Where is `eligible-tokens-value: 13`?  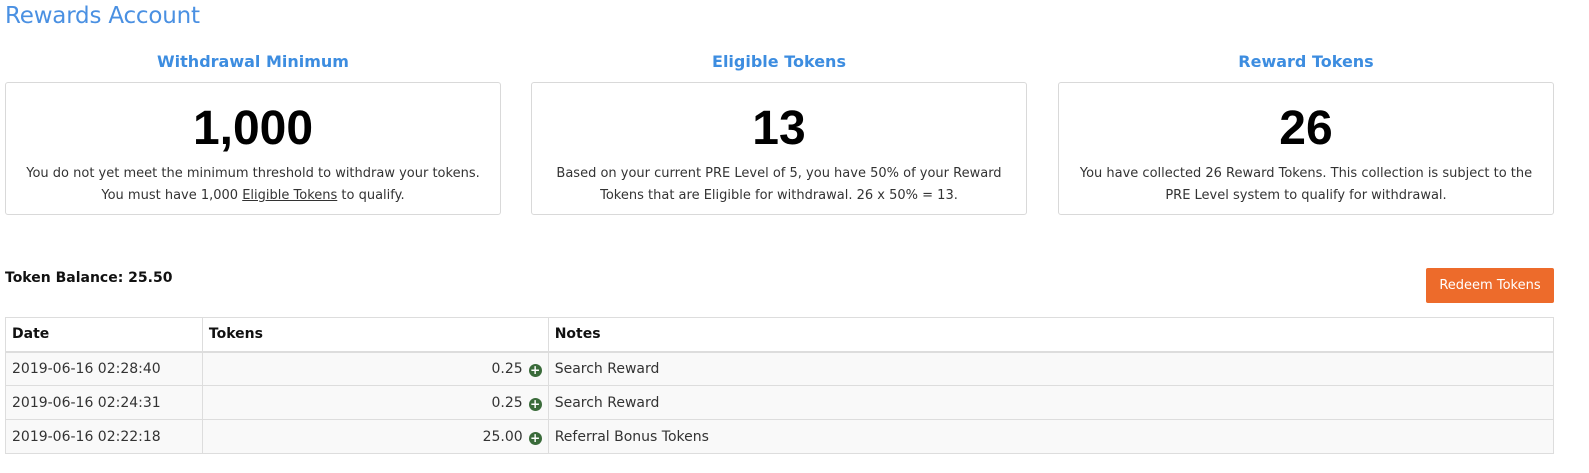 eligible-tokens-value: 13 is located at coordinates (779, 128).